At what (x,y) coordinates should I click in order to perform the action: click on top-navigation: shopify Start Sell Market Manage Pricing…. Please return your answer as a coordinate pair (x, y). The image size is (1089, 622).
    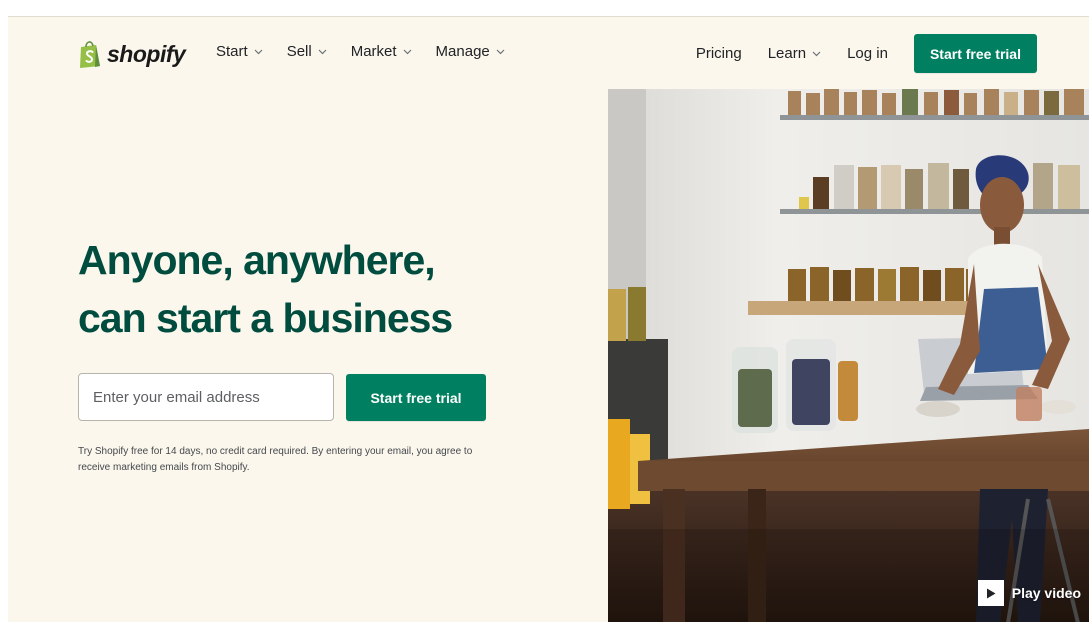
    Looking at the image, I should click on (548, 53).